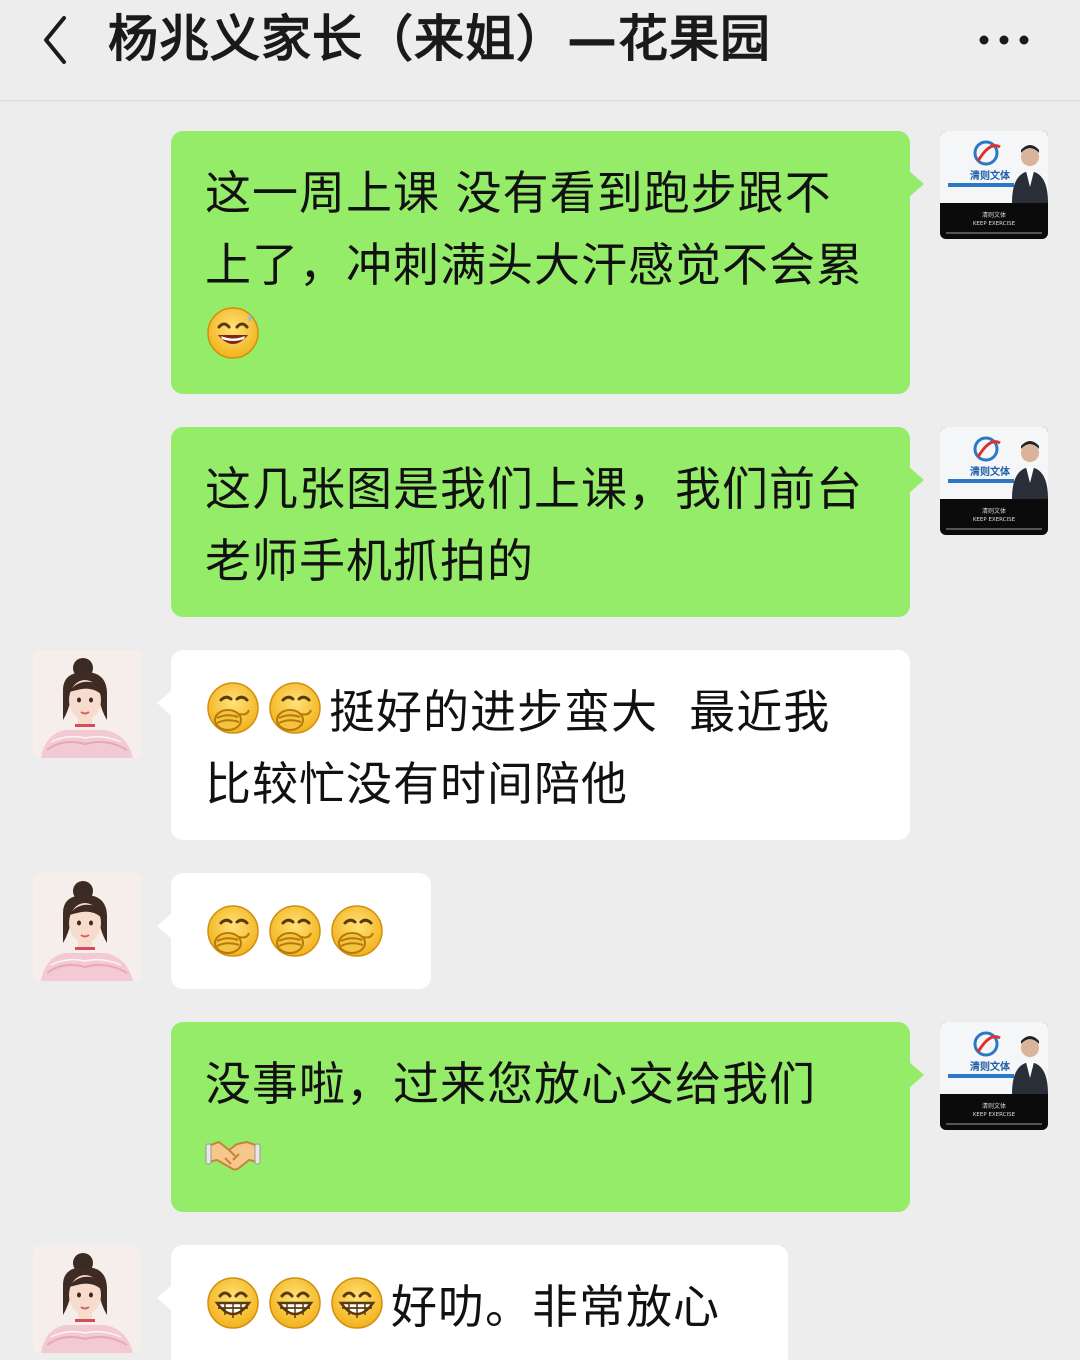 This screenshot has width=1080, height=1360. I want to click on message-text: 好叻。非常放心, so click(555, 1307).